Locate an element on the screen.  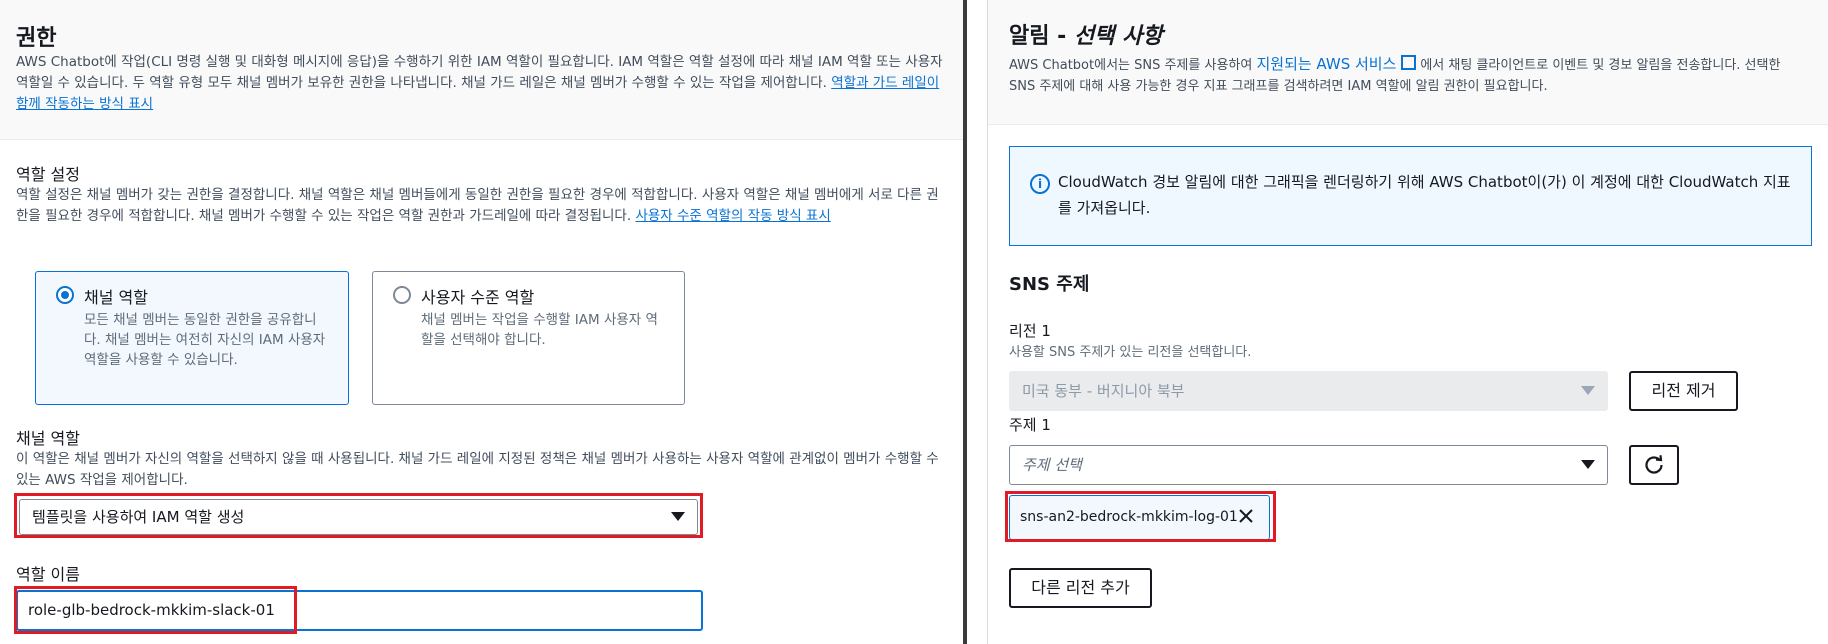
external-link-icon is located at coordinates (1409, 62).